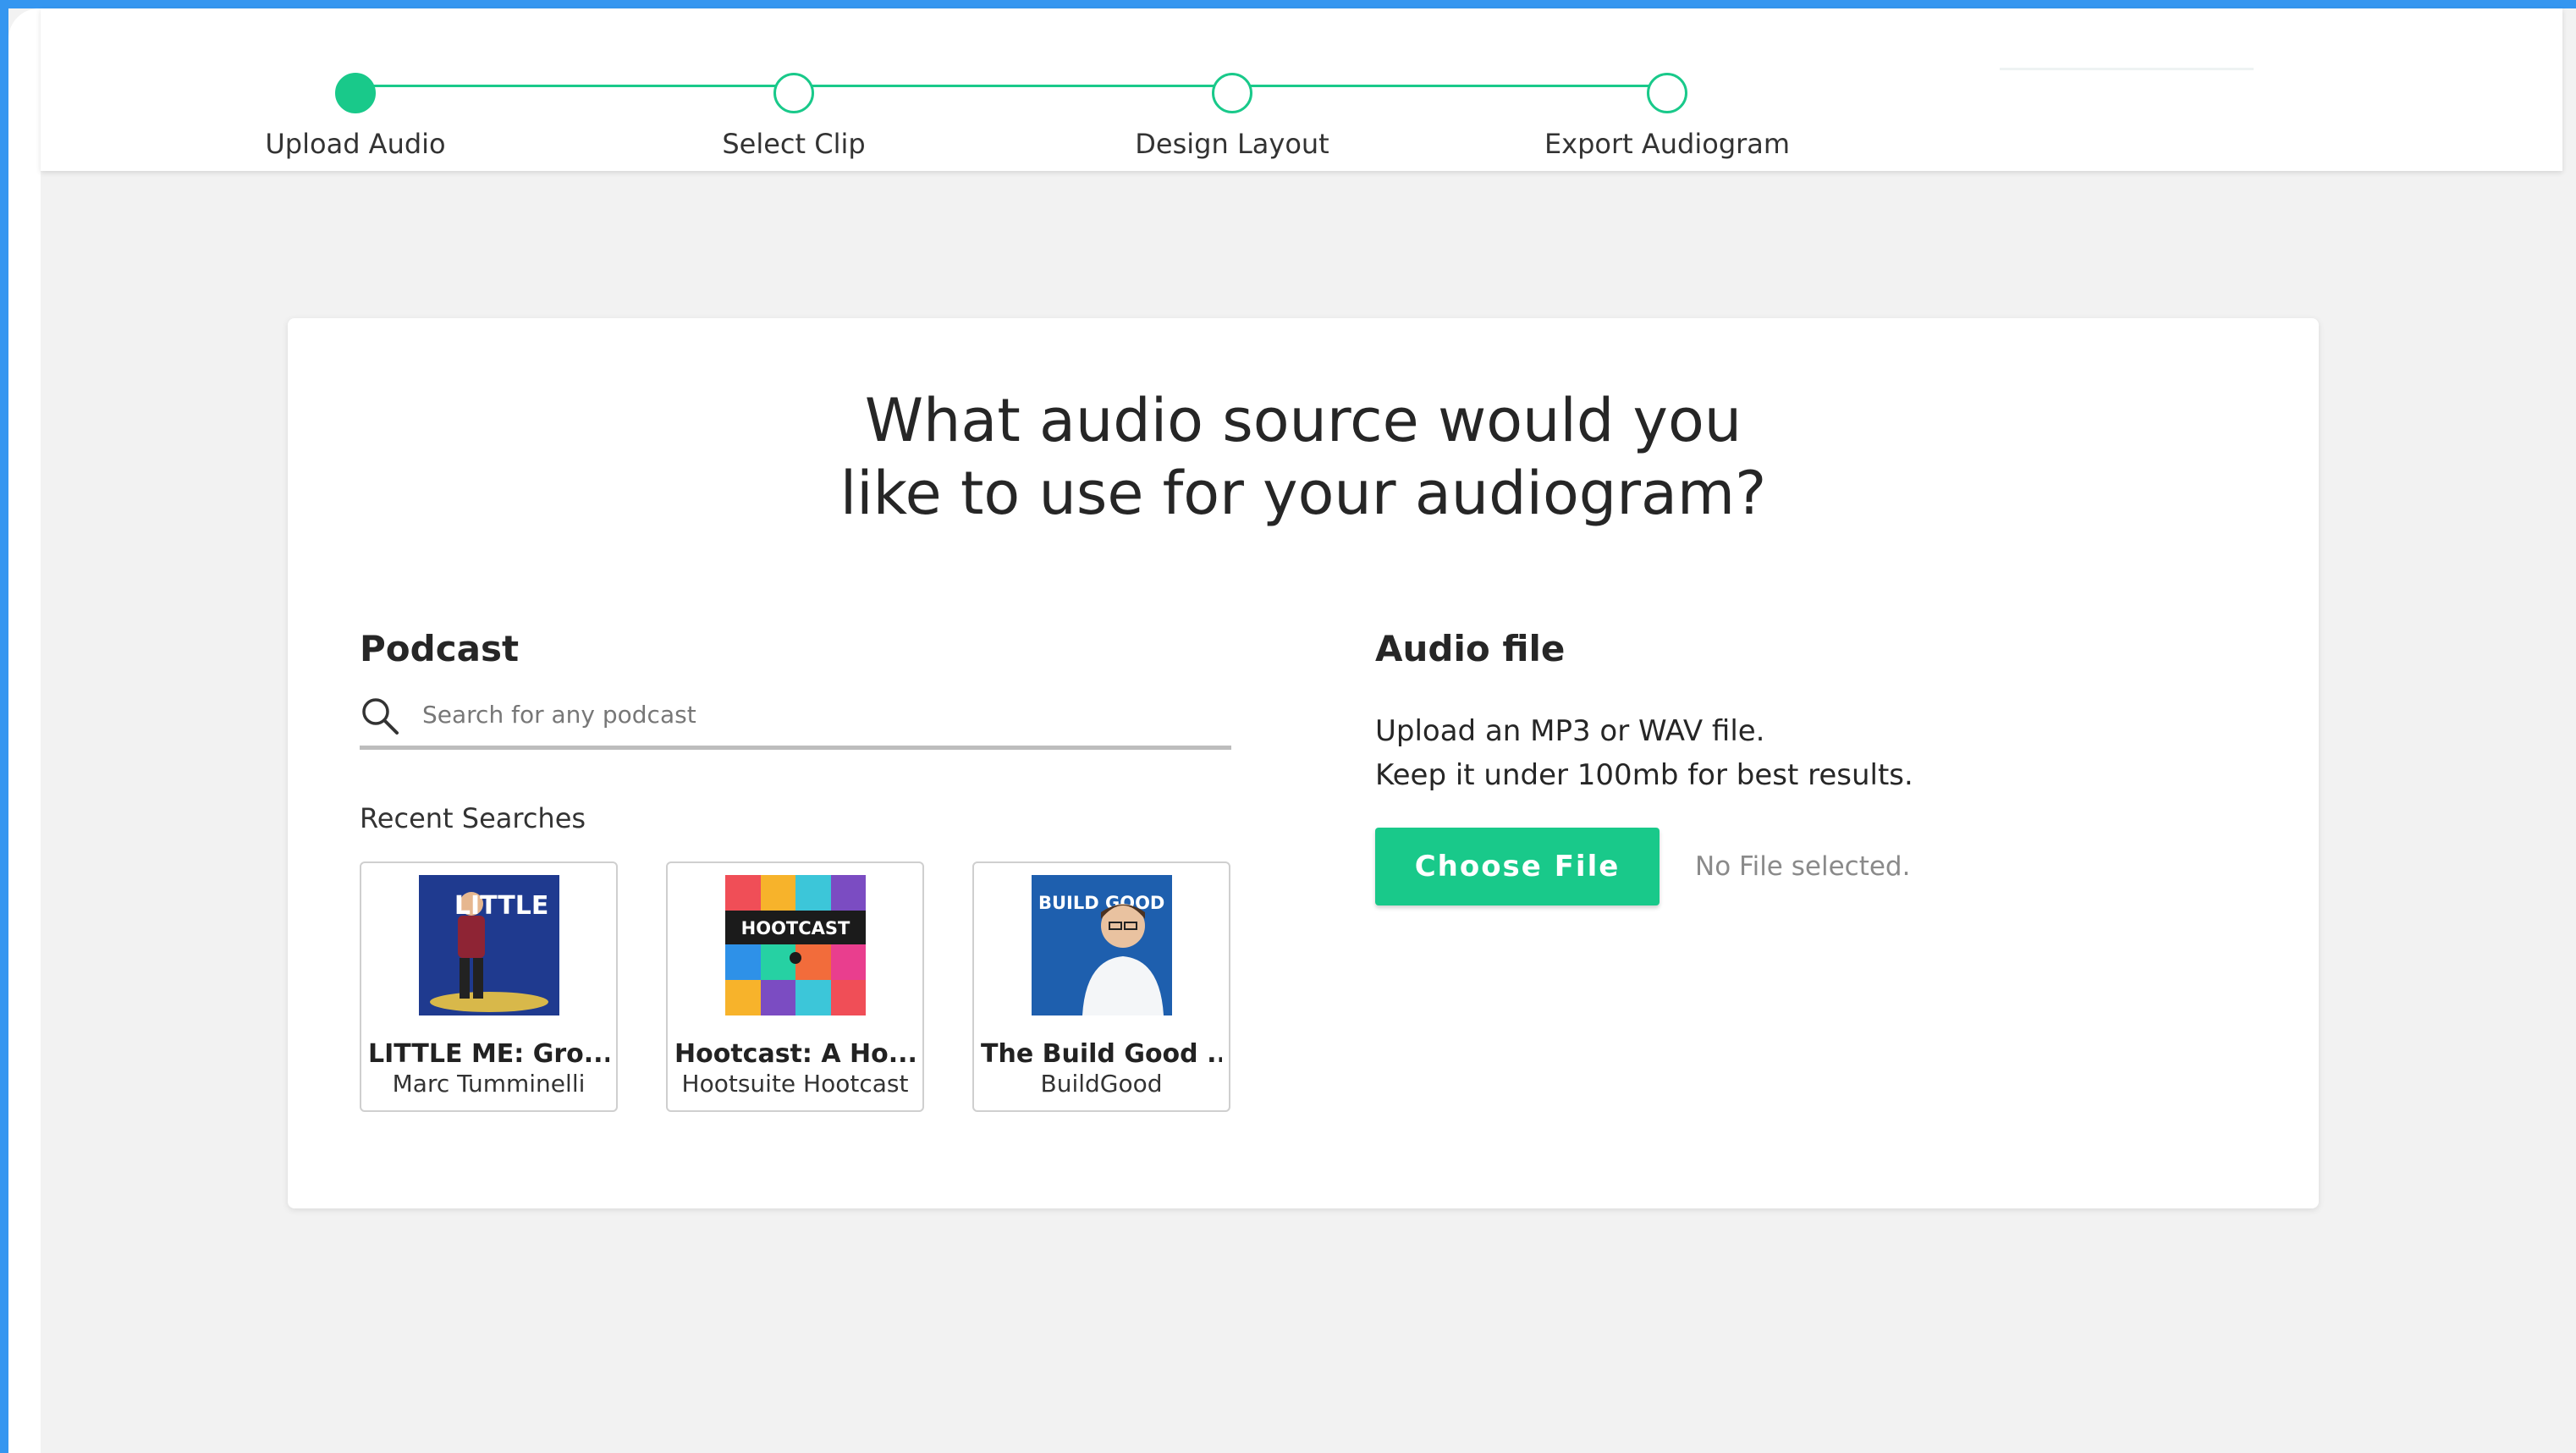 This screenshot has height=1453, width=2576. What do you see at coordinates (489, 945) in the screenshot?
I see `podcast-cover-little-me: LITTLE ME` at bounding box center [489, 945].